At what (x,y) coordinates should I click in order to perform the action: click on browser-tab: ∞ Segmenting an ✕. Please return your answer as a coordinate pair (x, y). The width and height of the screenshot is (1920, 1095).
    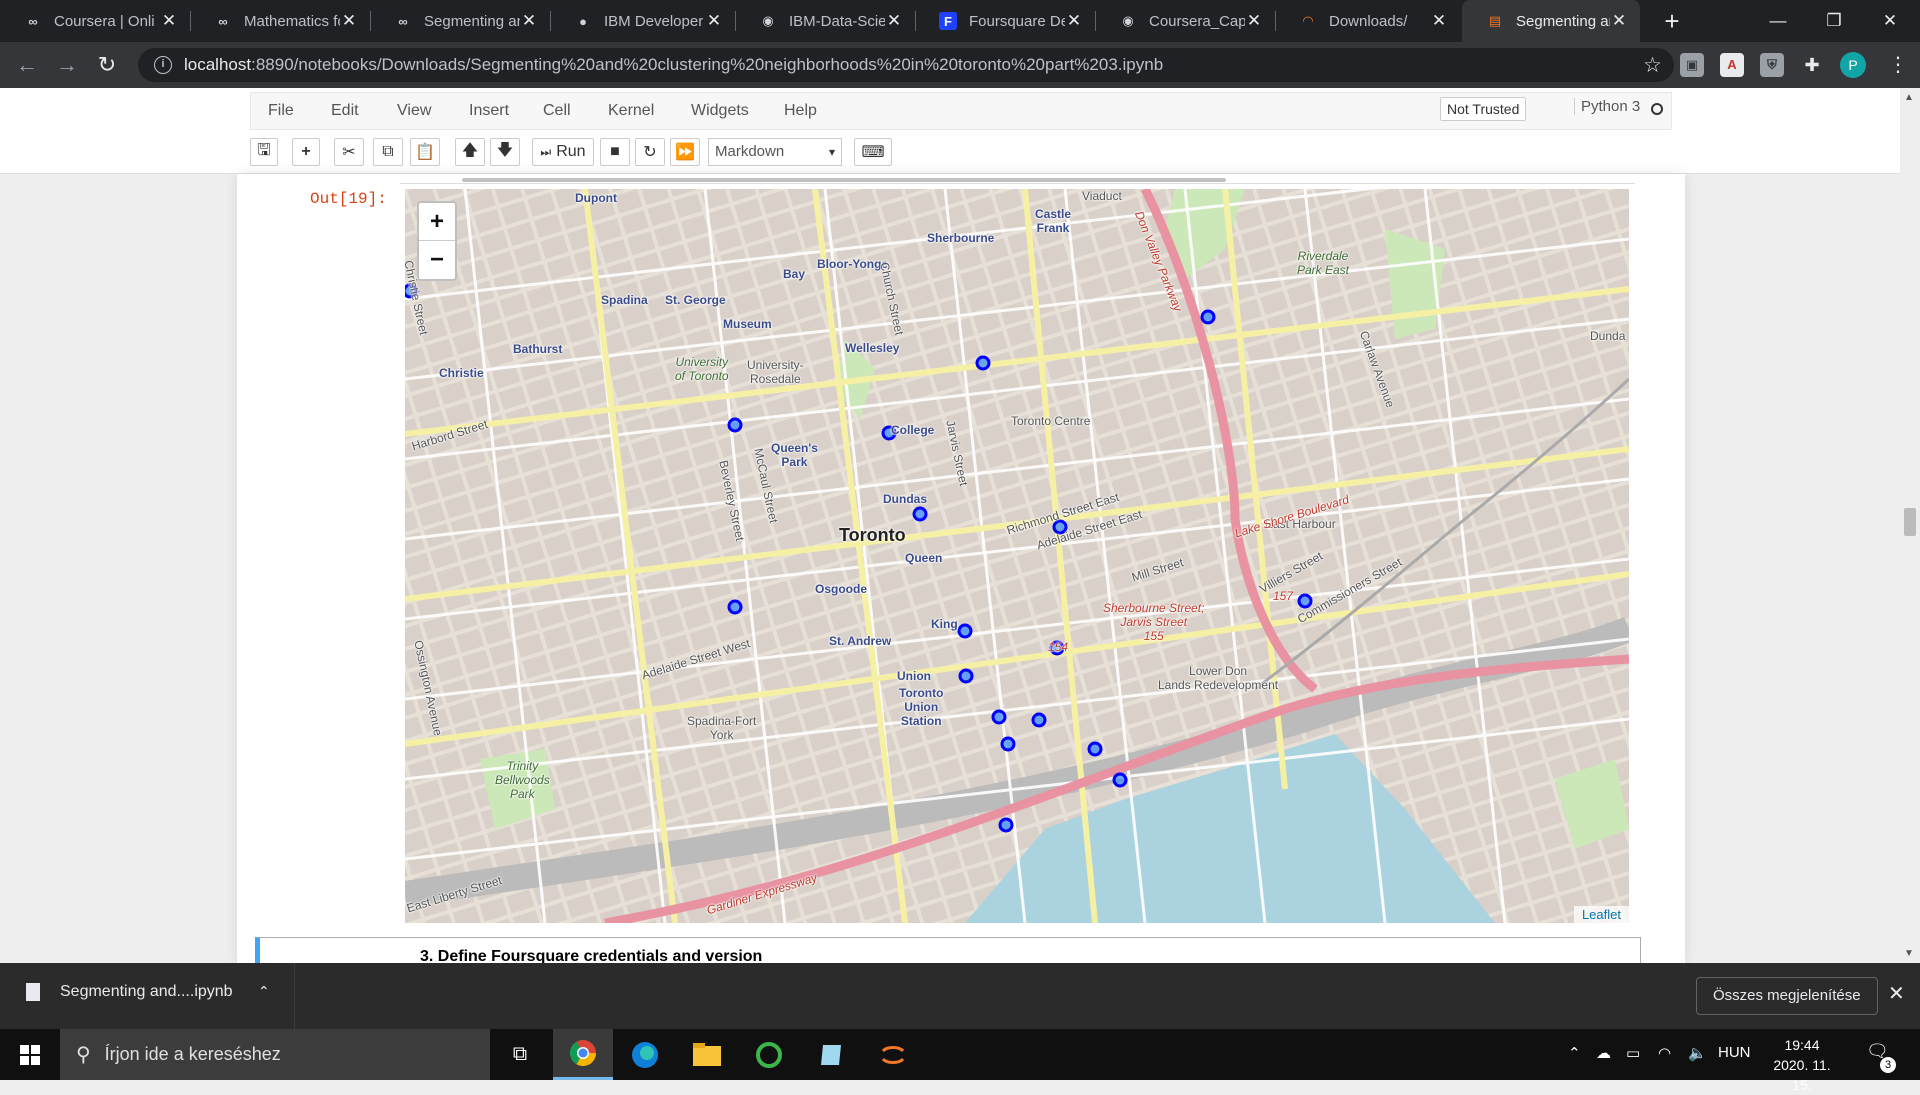
    Looking at the image, I should click on (460, 21).